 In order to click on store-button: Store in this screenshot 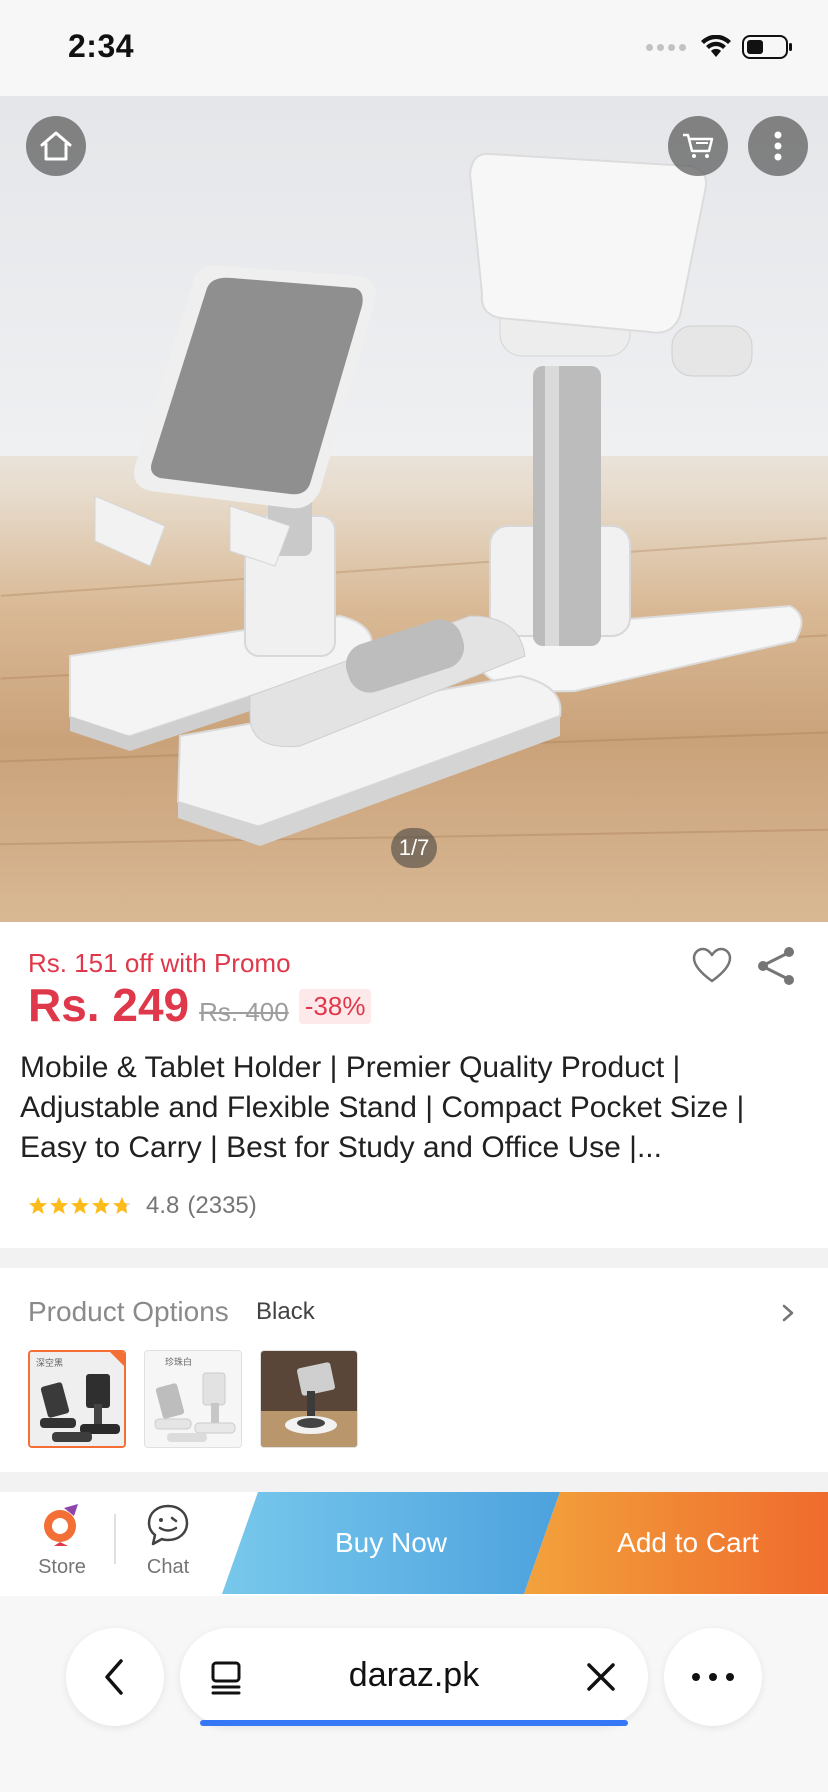, I will do `click(62, 1545)`.